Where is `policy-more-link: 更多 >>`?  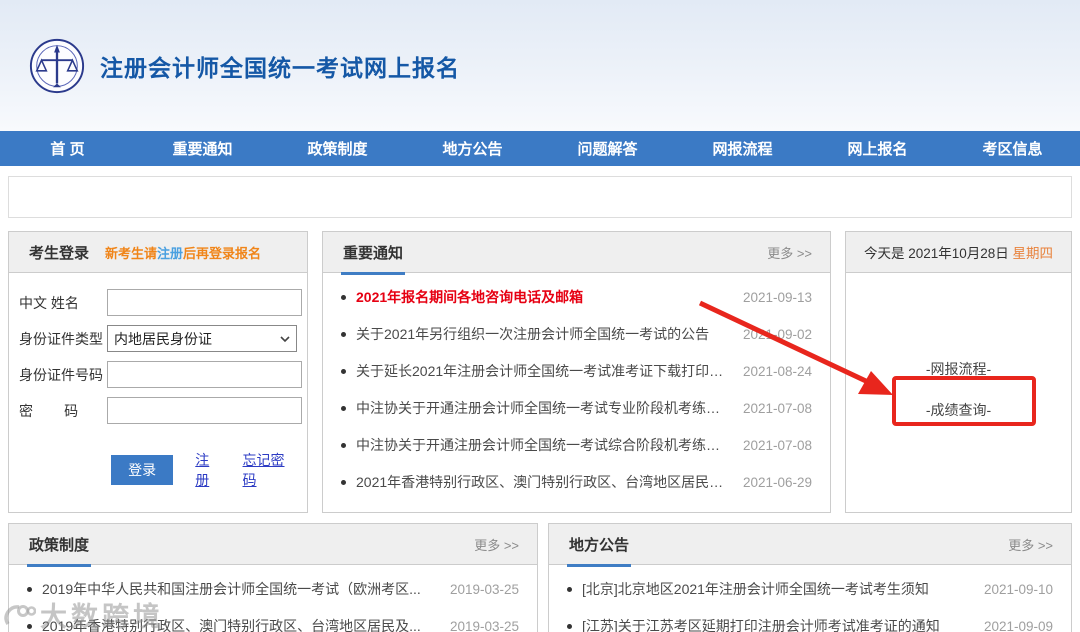
policy-more-link: 更多 >> is located at coordinates (496, 544).